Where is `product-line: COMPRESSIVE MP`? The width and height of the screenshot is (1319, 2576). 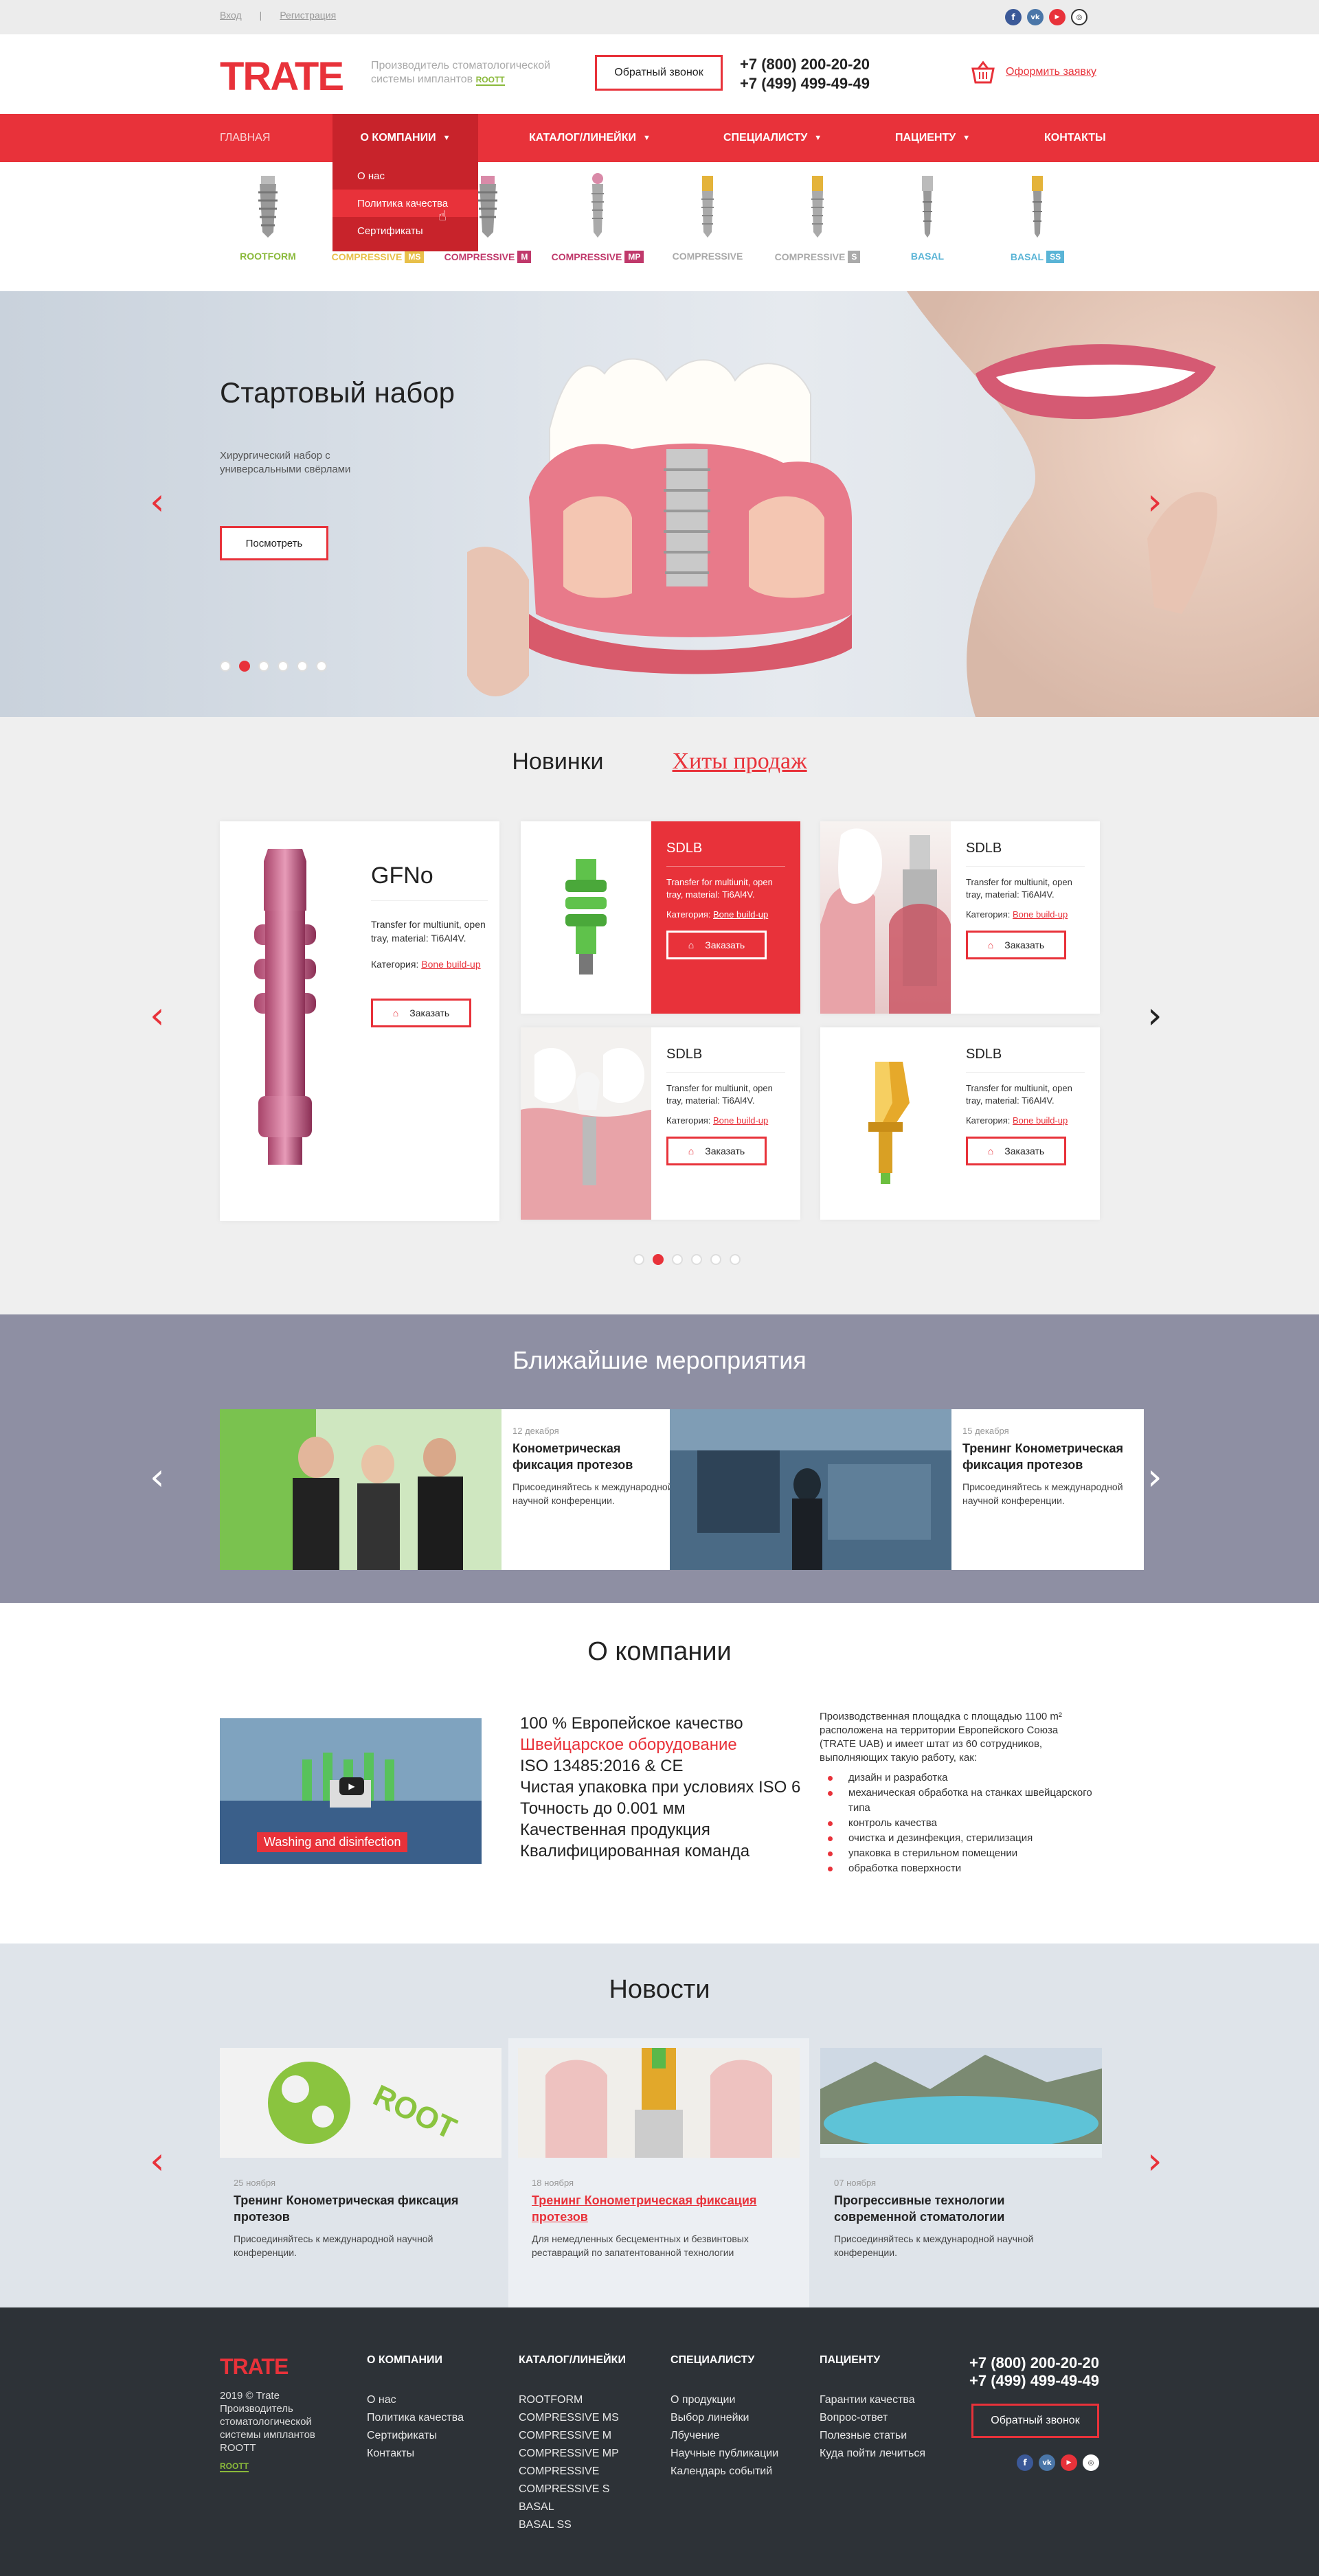 product-line: COMPRESSIVE MP is located at coordinates (598, 217).